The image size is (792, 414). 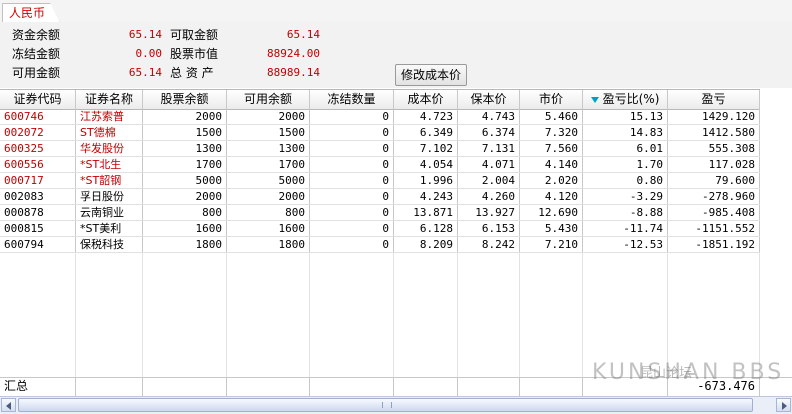 I want to click on cell-code: 002072, so click(x=38, y=132).